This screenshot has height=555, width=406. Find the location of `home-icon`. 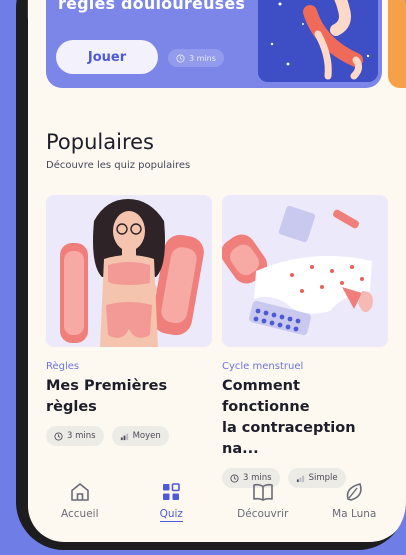

home-icon is located at coordinates (79, 492).